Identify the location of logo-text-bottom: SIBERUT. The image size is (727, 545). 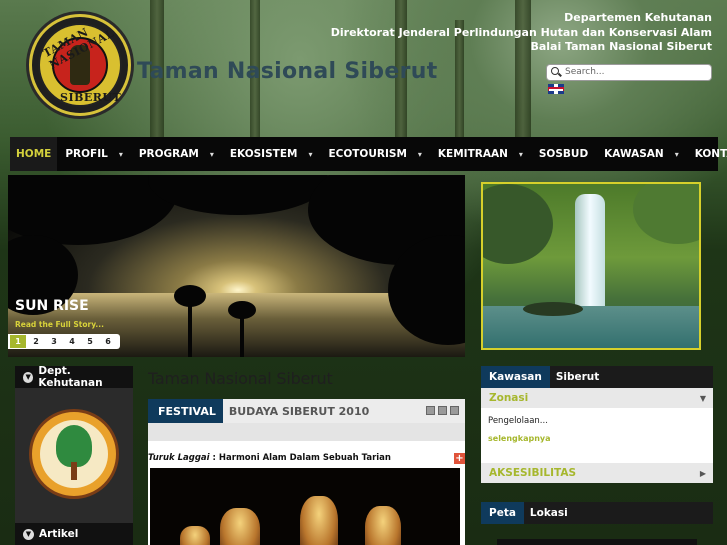
(91, 97).